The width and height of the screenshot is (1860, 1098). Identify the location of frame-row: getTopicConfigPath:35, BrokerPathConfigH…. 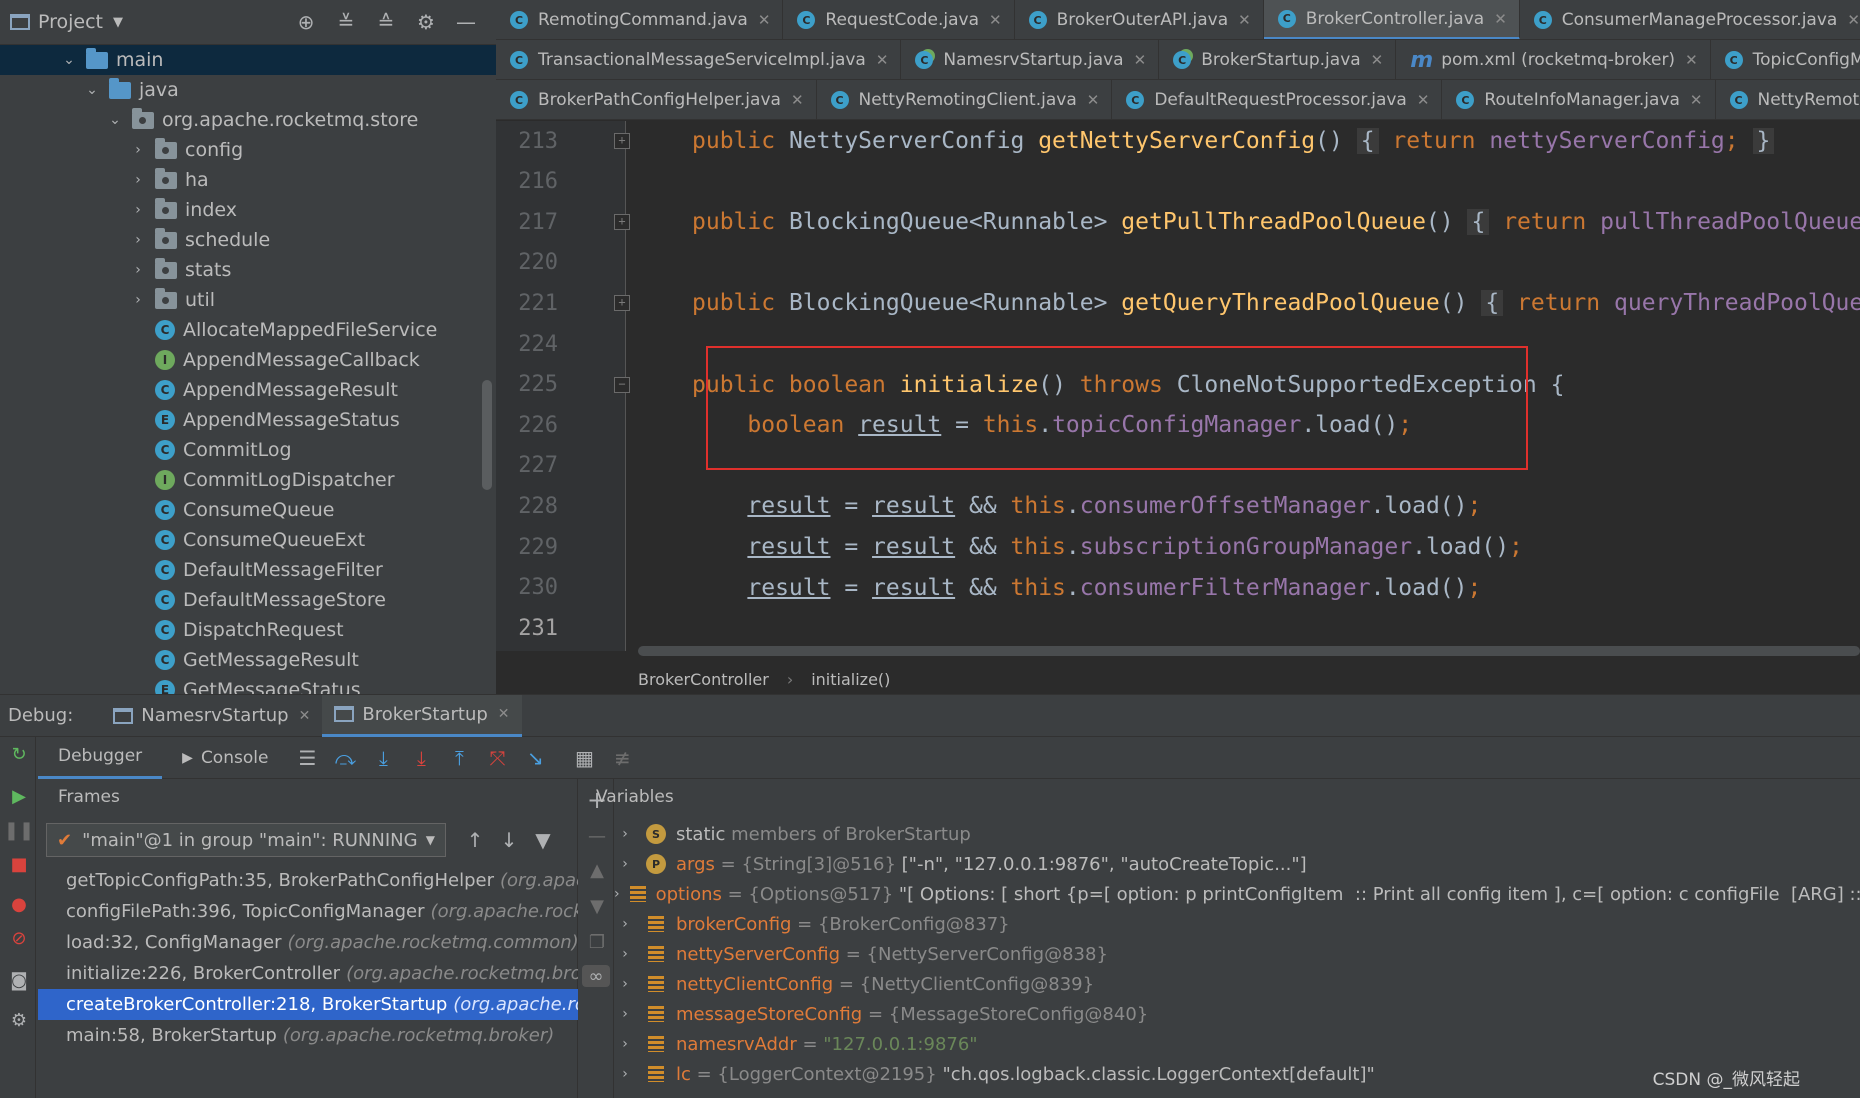
(308, 880).